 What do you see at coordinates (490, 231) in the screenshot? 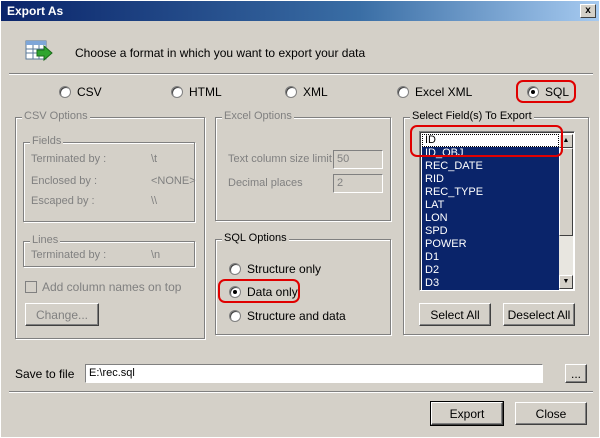
I see `field-list-item: SPD` at bounding box center [490, 231].